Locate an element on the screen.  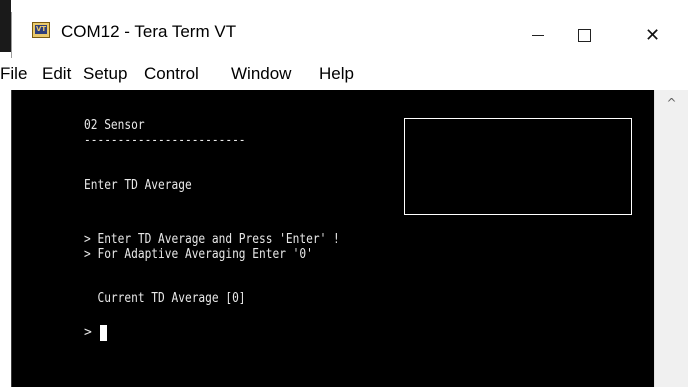
window-border is located at coordinates (11, 35).